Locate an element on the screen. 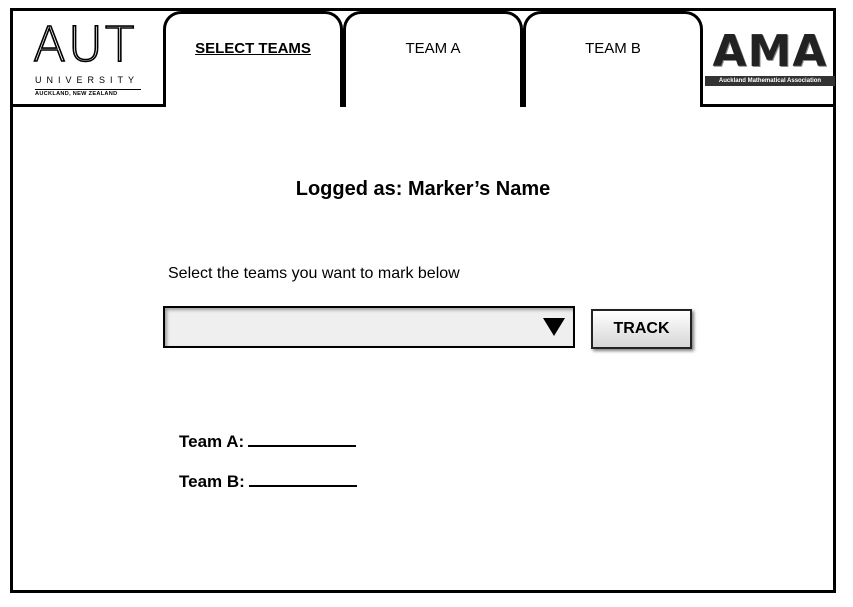 This screenshot has height=607, width=853. aut-logo-university: UNIVERSITY is located at coordinates (87, 80).